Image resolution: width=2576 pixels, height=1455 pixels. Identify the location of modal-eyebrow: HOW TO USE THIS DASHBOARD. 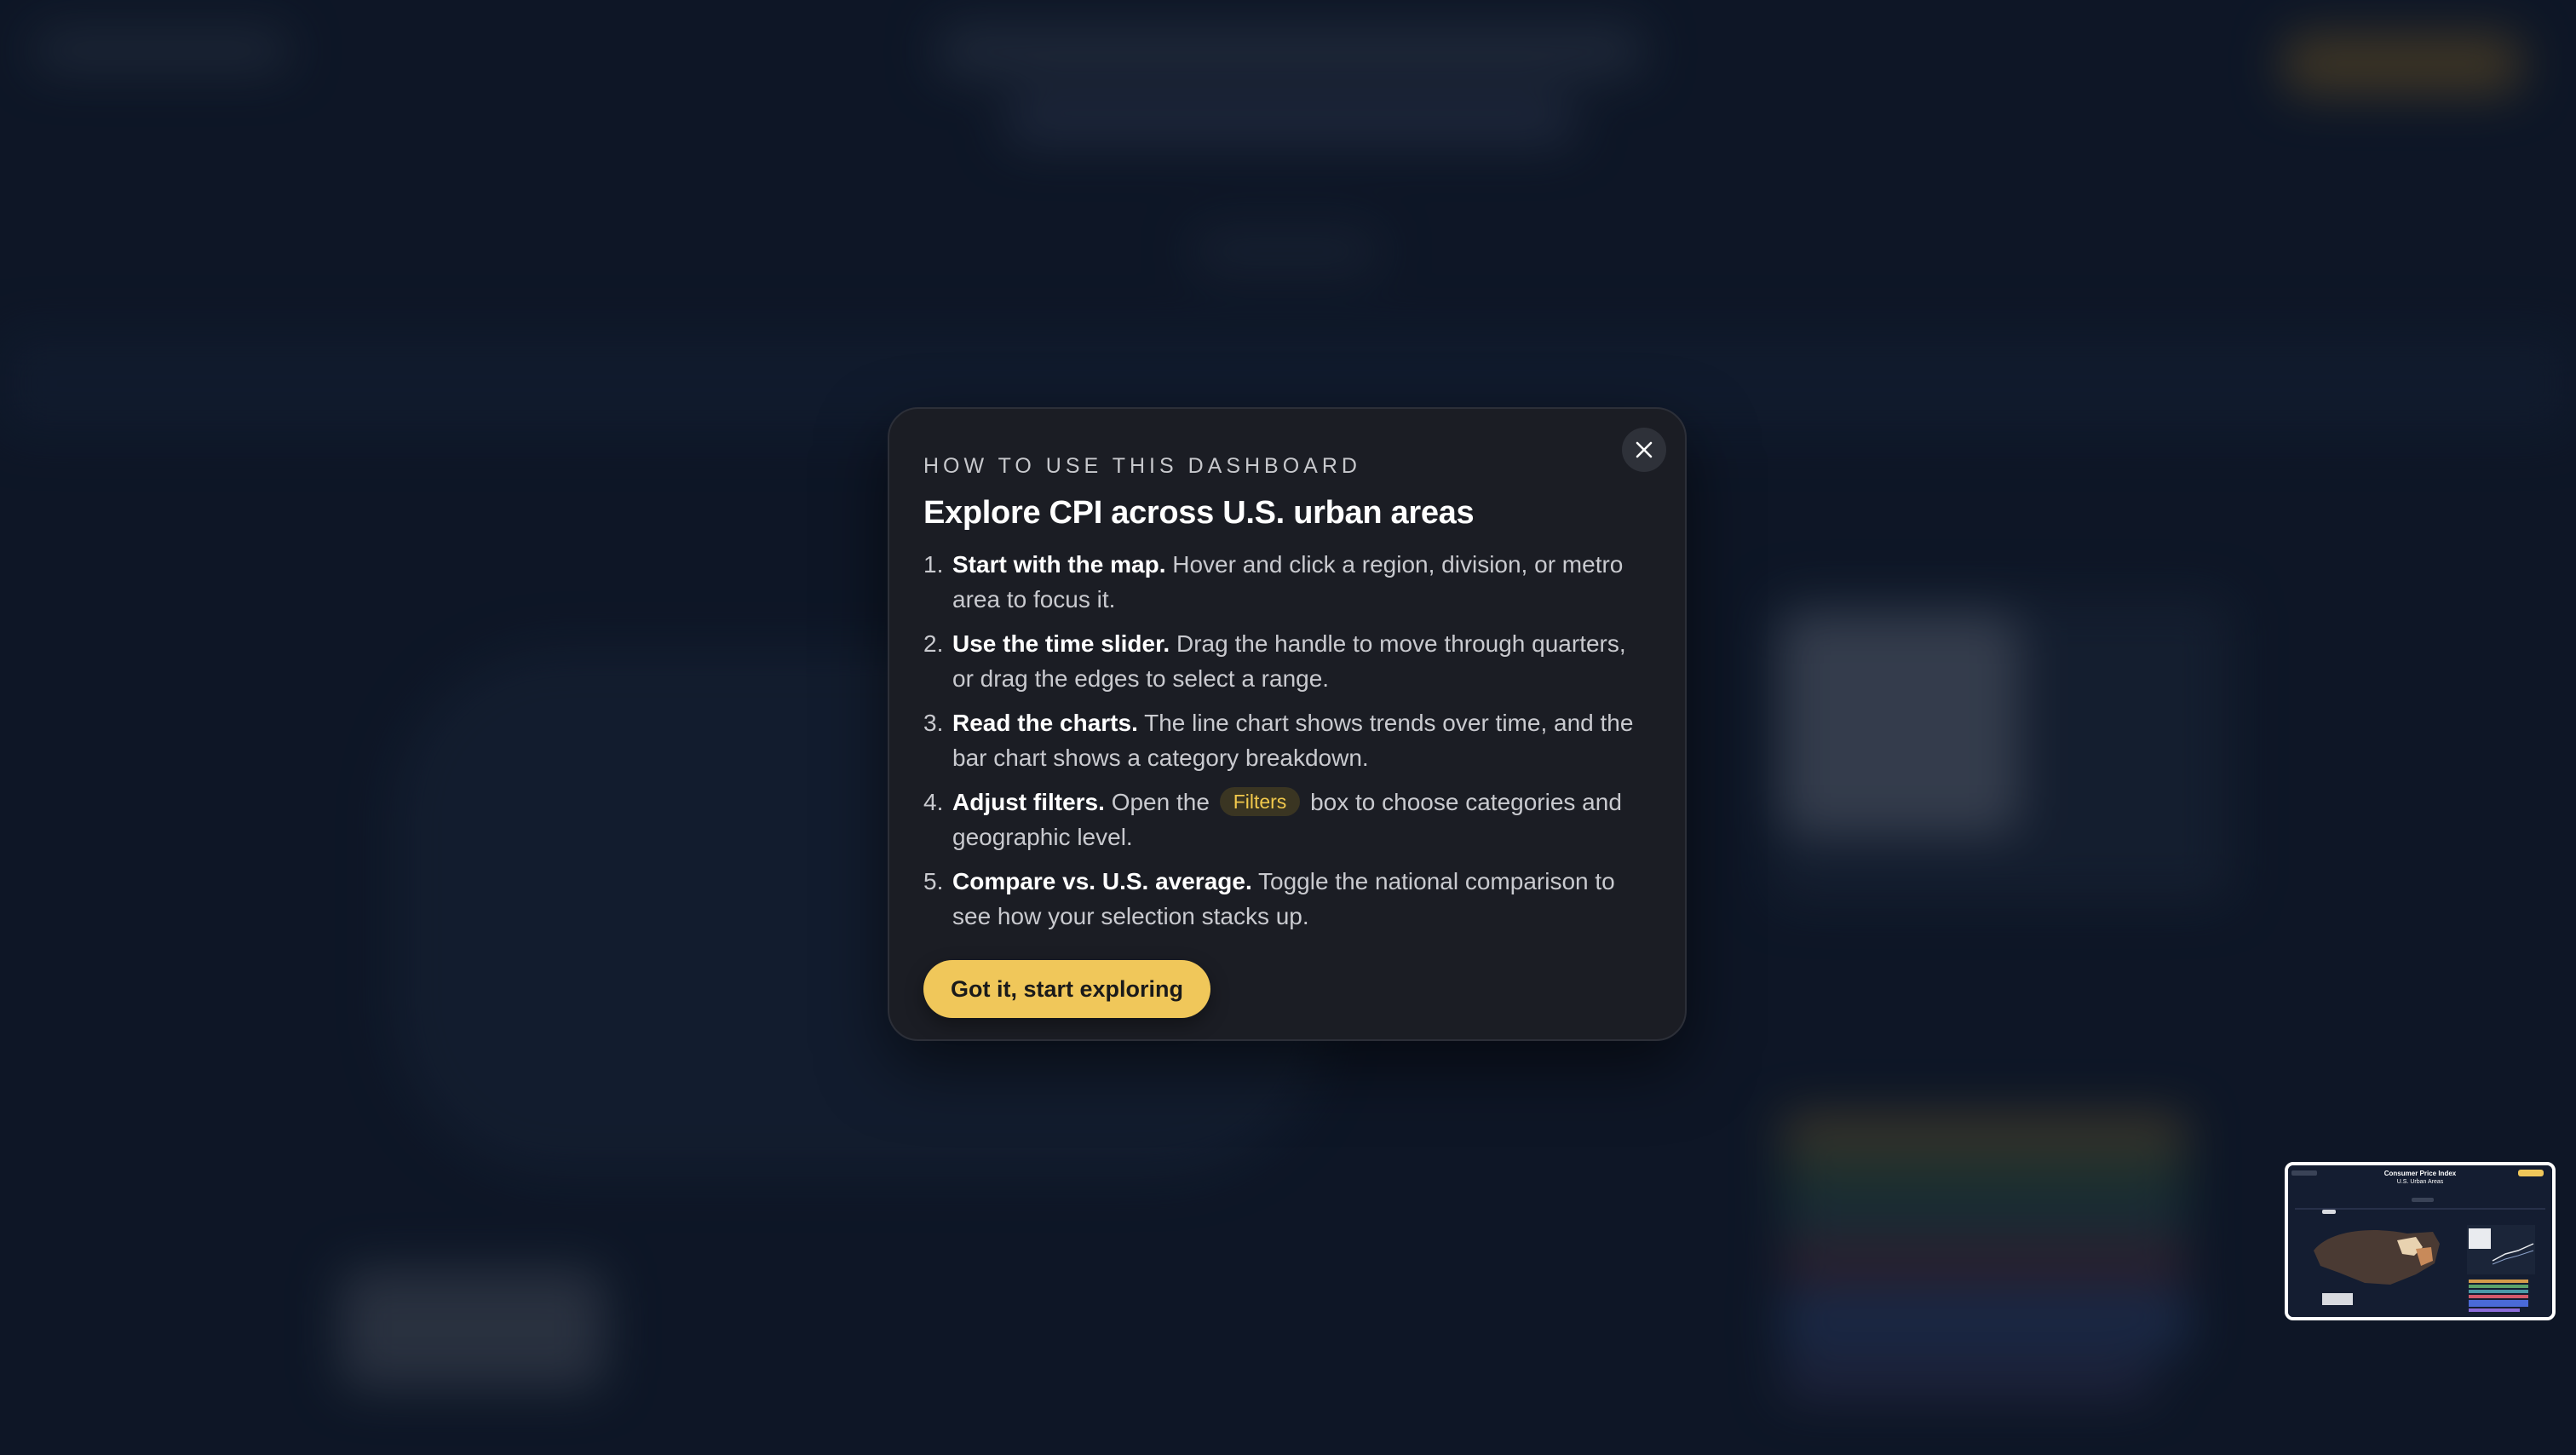
(1142, 466).